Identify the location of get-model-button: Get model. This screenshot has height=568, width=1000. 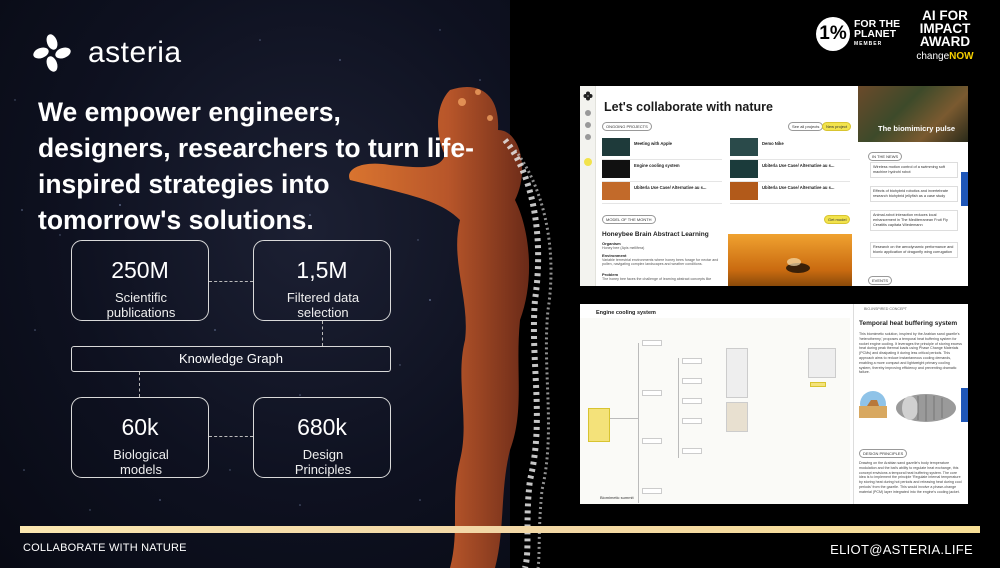
(837, 219).